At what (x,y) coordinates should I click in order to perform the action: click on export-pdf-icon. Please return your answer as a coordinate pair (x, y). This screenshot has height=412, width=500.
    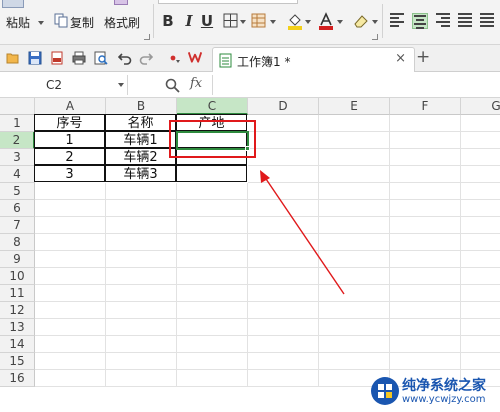
    Looking at the image, I should click on (57, 58).